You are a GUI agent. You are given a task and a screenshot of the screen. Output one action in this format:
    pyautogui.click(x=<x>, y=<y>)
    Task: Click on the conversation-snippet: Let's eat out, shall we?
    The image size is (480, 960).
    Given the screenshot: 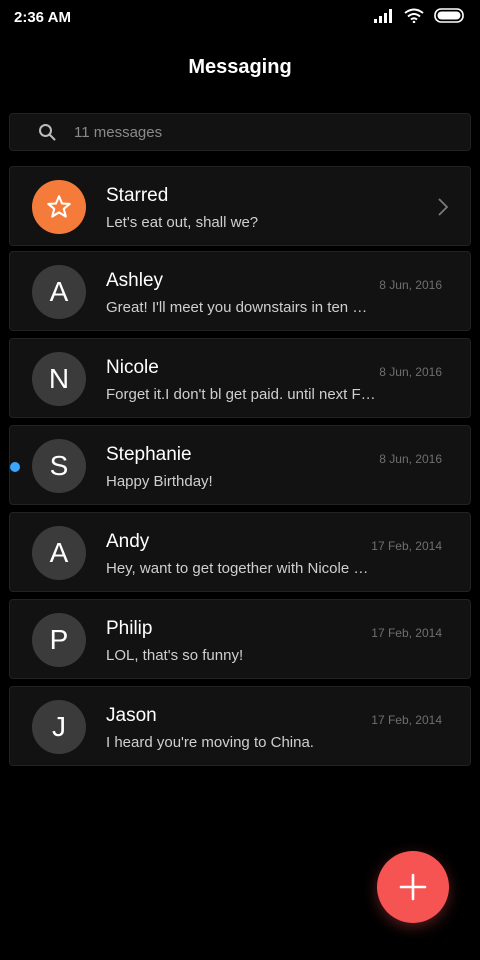 What is the action you would take?
    pyautogui.click(x=182, y=222)
    